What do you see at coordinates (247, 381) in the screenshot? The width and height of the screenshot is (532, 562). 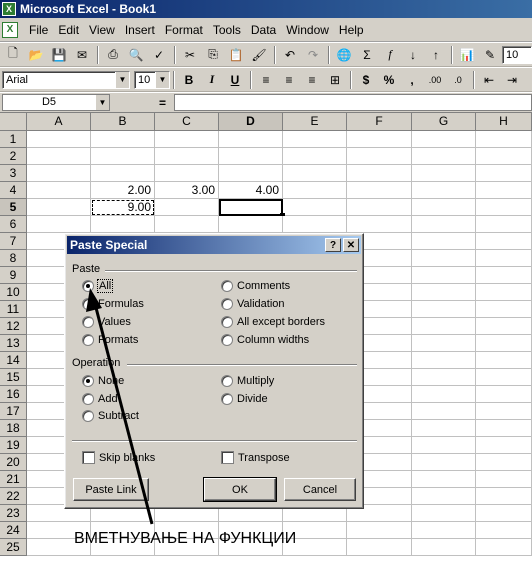 I see `radio-operation-multiply: Multiply` at bounding box center [247, 381].